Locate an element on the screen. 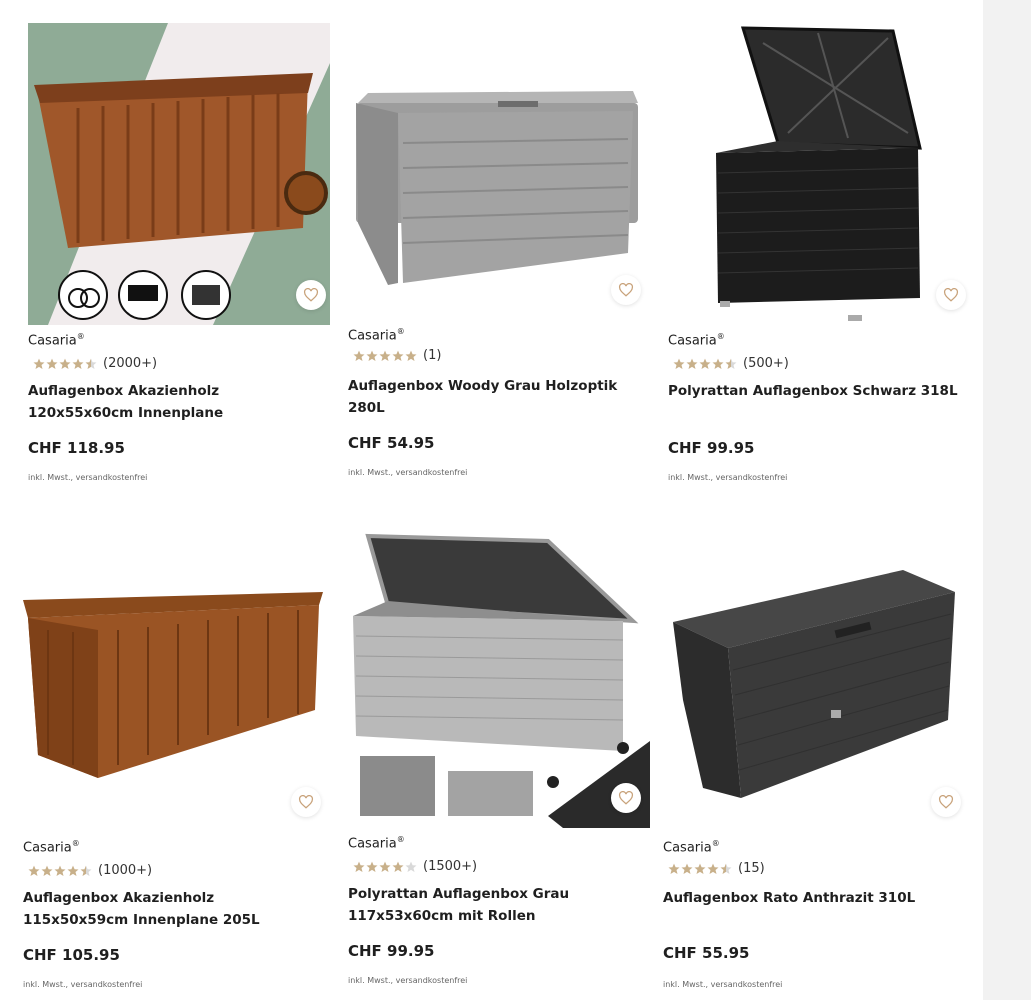  review-count: (1) is located at coordinates (432, 355).